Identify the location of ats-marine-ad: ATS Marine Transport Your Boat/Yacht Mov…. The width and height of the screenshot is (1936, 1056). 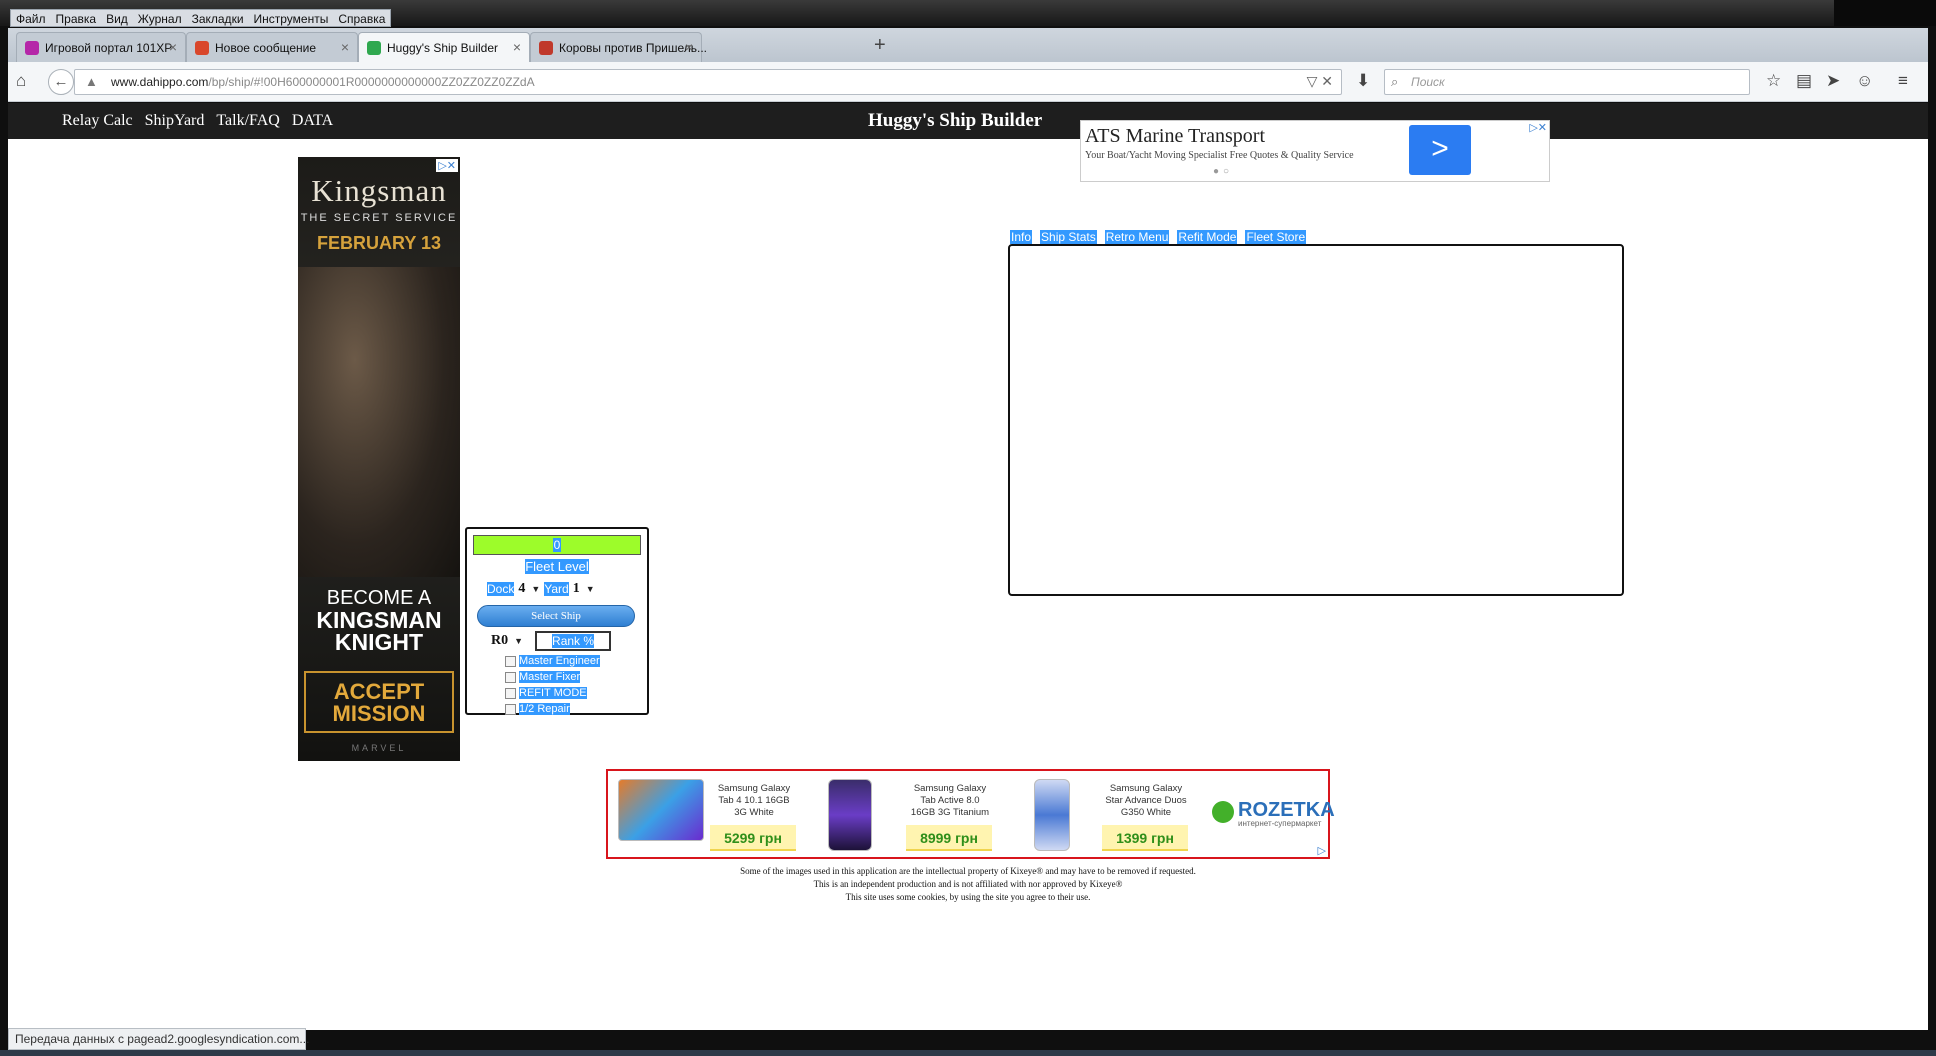
(1315, 151).